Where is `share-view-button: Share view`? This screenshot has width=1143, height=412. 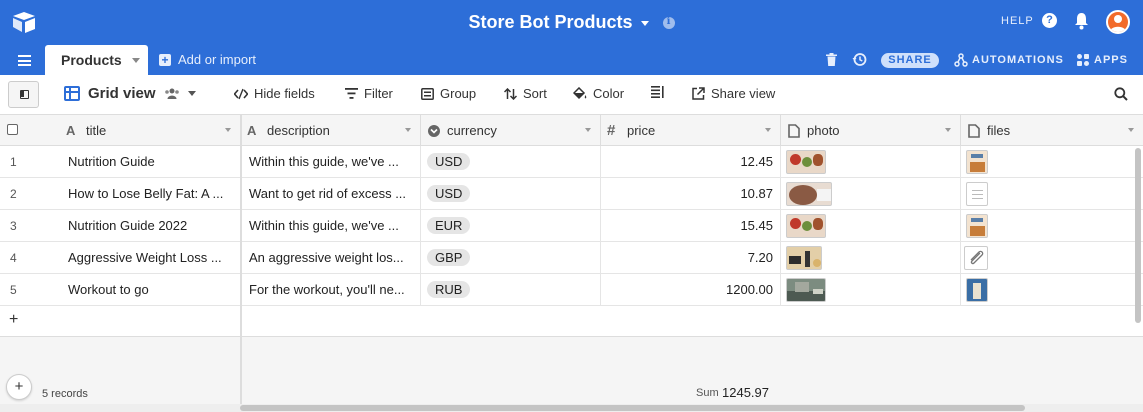 share-view-button: Share view is located at coordinates (733, 93).